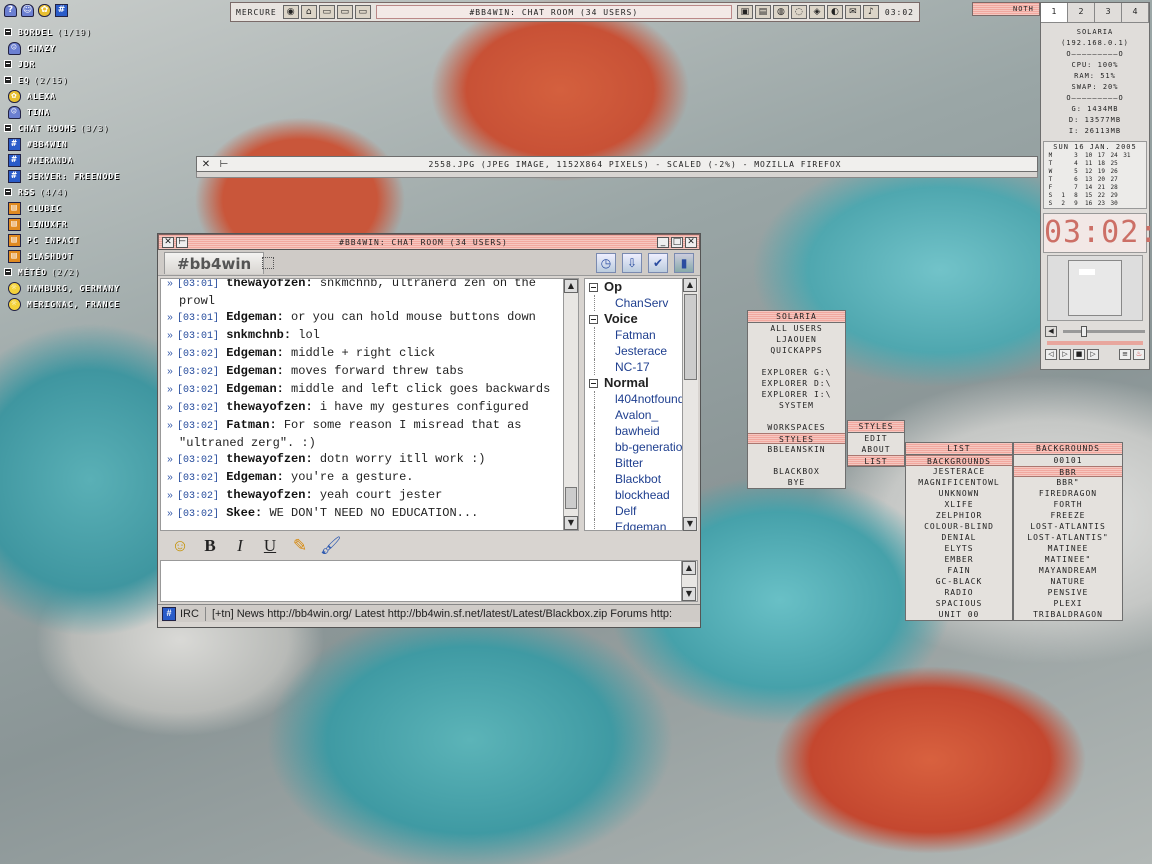  I want to click on menu-item: LOST-ATLANTIS", so click(1068, 537).